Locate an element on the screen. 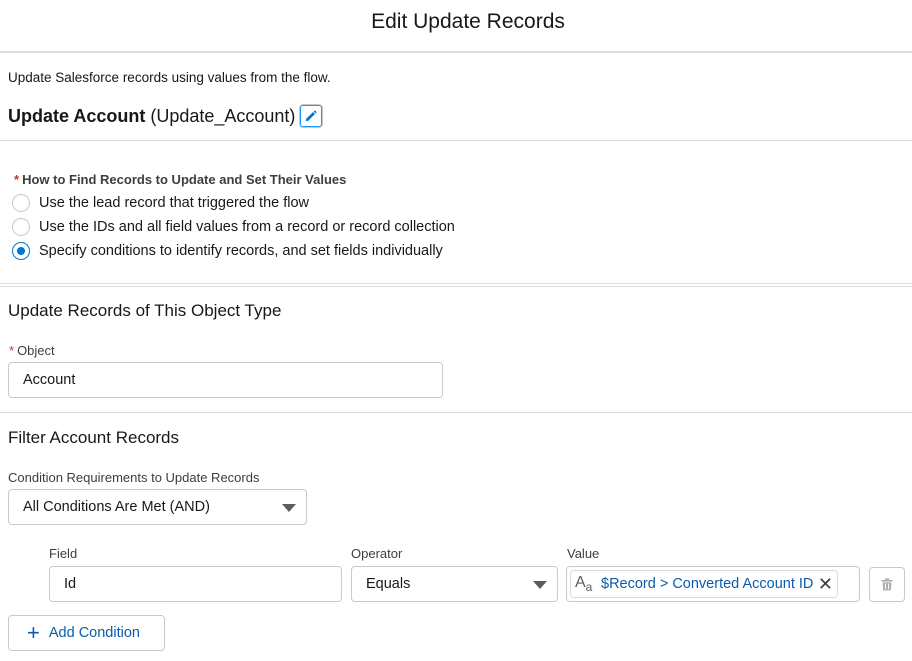  radio-button-selected is located at coordinates (21, 251).